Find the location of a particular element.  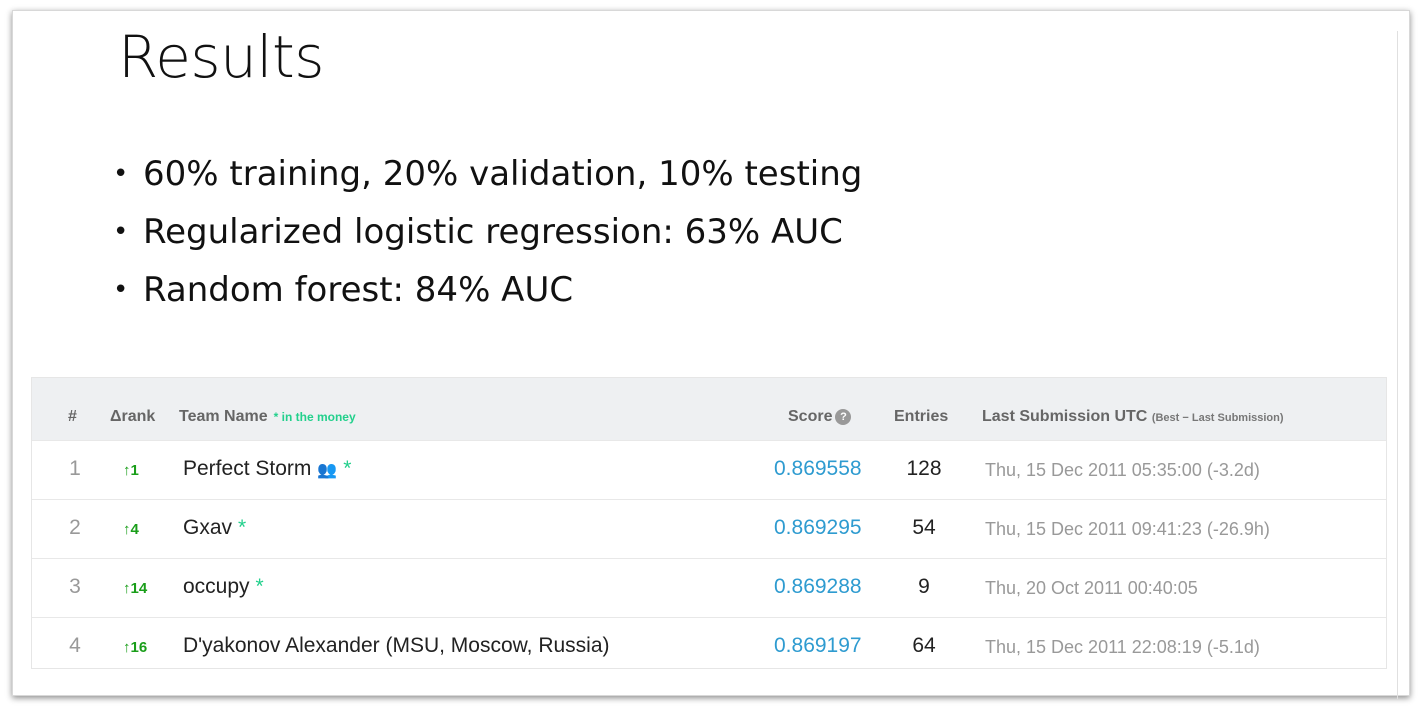

entries-cell: 64 is located at coordinates (924, 645).